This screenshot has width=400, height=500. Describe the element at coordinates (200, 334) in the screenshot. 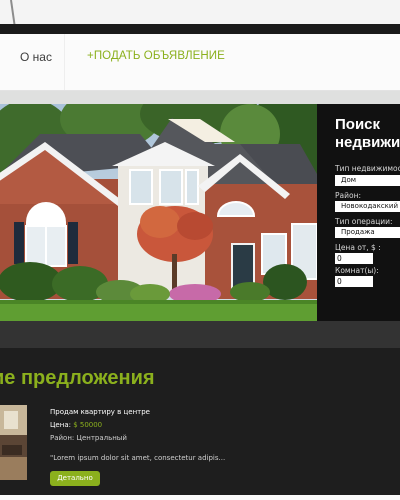

I see `hero-bottom-bar` at that location.